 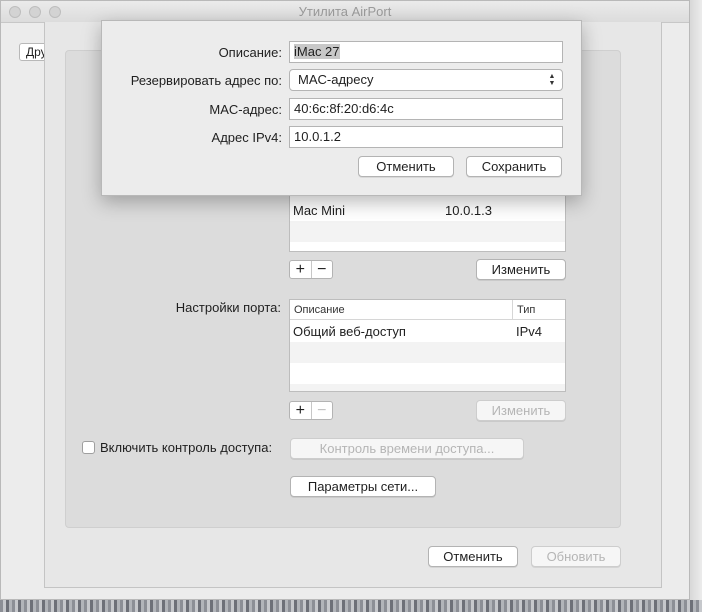 I want to click on desktop-dock-strip, so click(x=351, y=606).